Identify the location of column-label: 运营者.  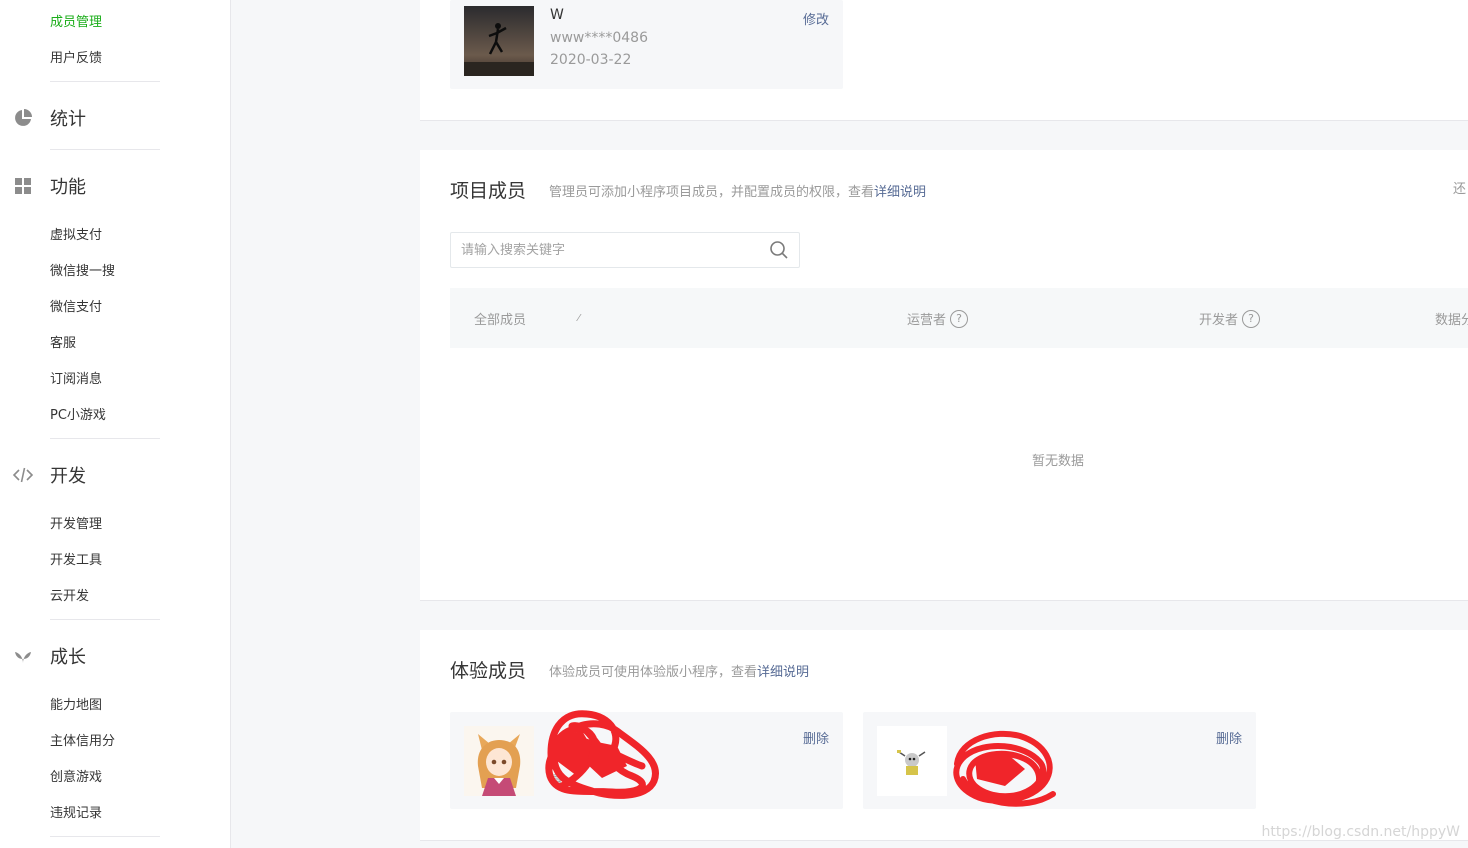
(927, 320).